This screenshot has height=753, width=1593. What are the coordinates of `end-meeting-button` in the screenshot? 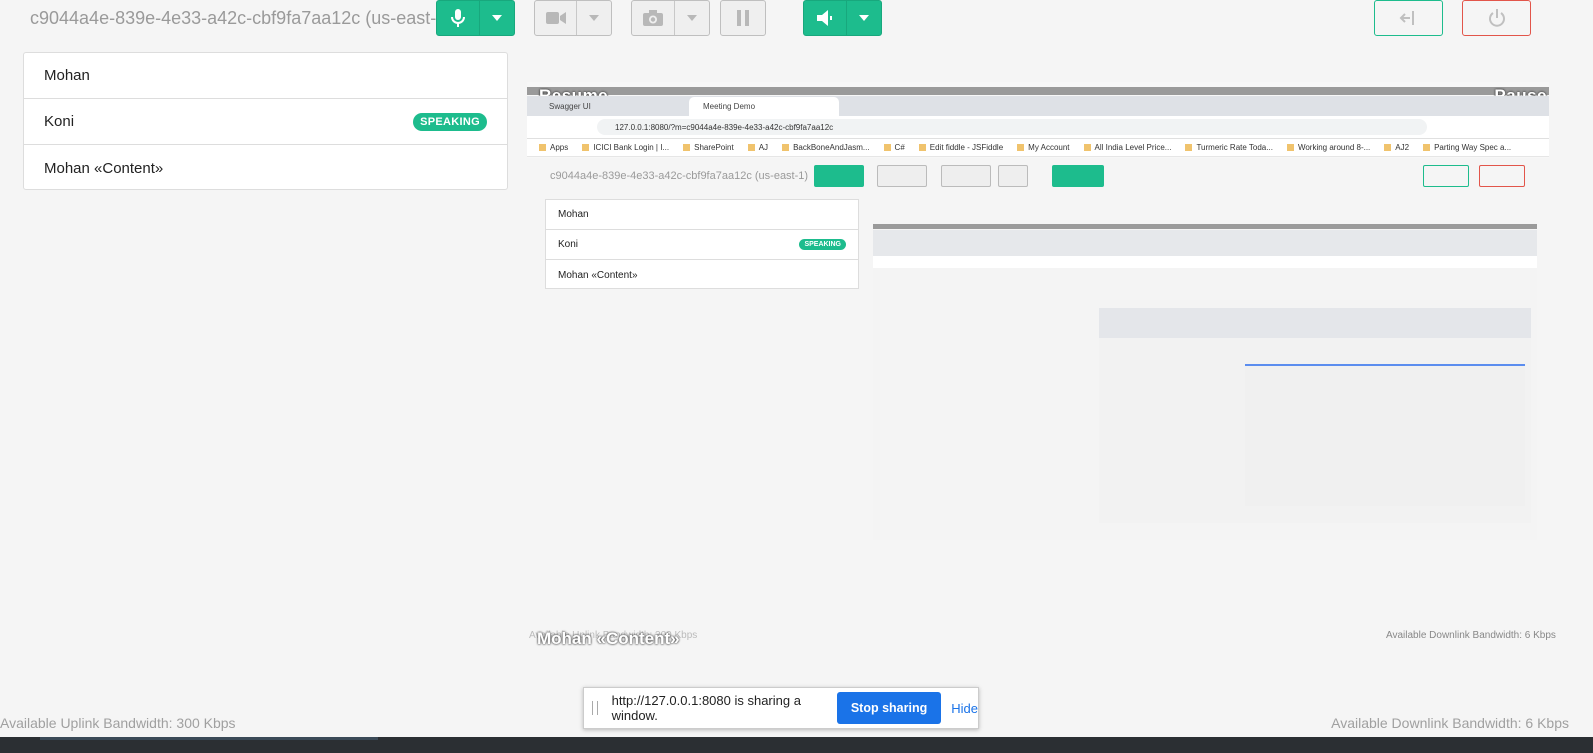 It's located at (1496, 18).